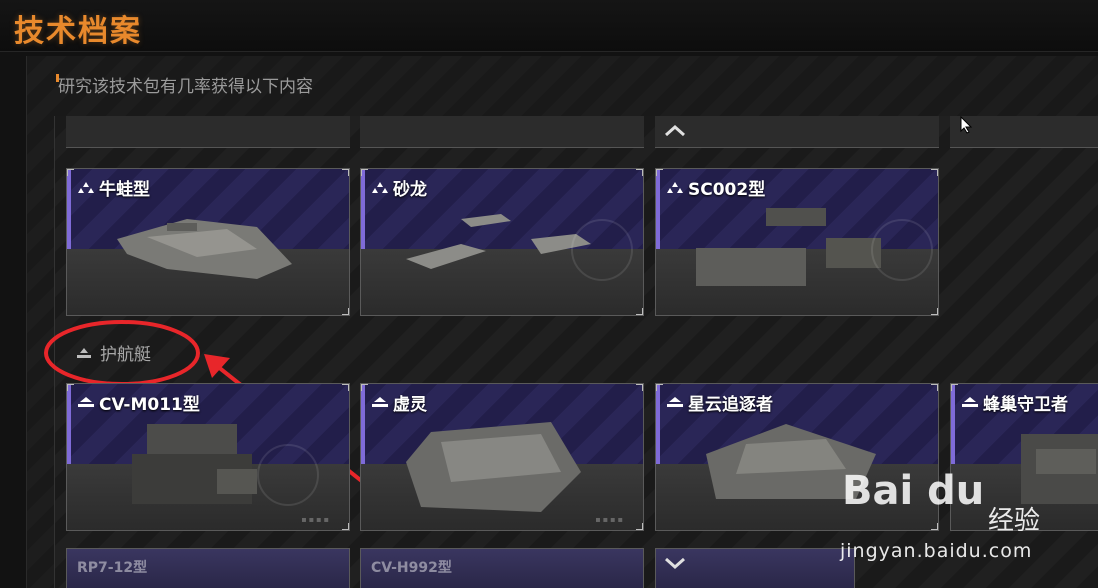  I want to click on card-title: 牛蛙型, so click(113, 187).